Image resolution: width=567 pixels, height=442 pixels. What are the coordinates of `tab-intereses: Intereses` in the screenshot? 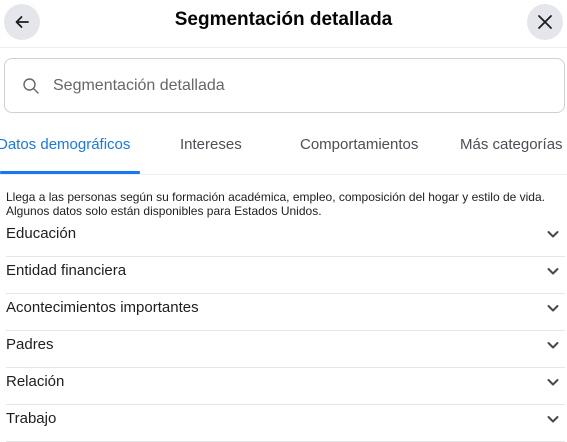 It's located at (211, 145).